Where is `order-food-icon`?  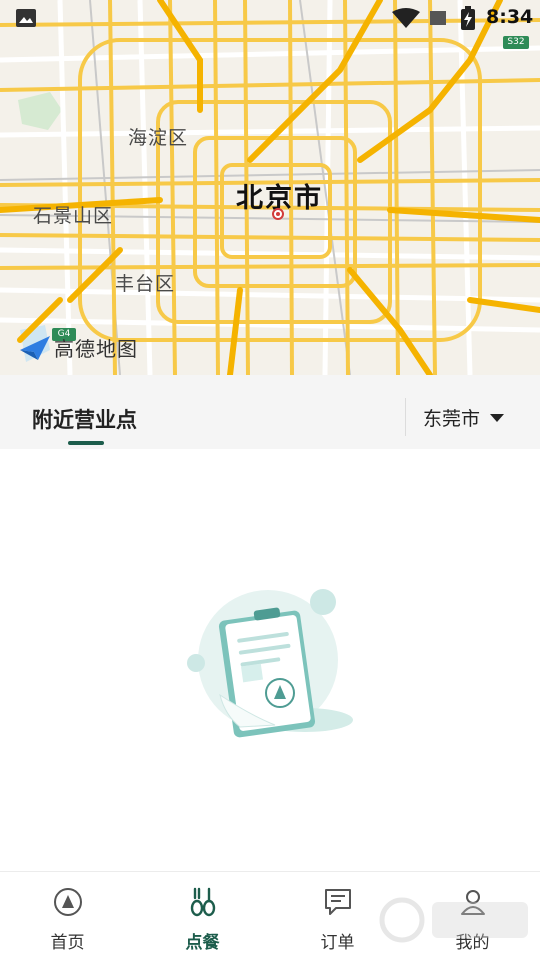
order-food-icon is located at coordinates (202, 902).